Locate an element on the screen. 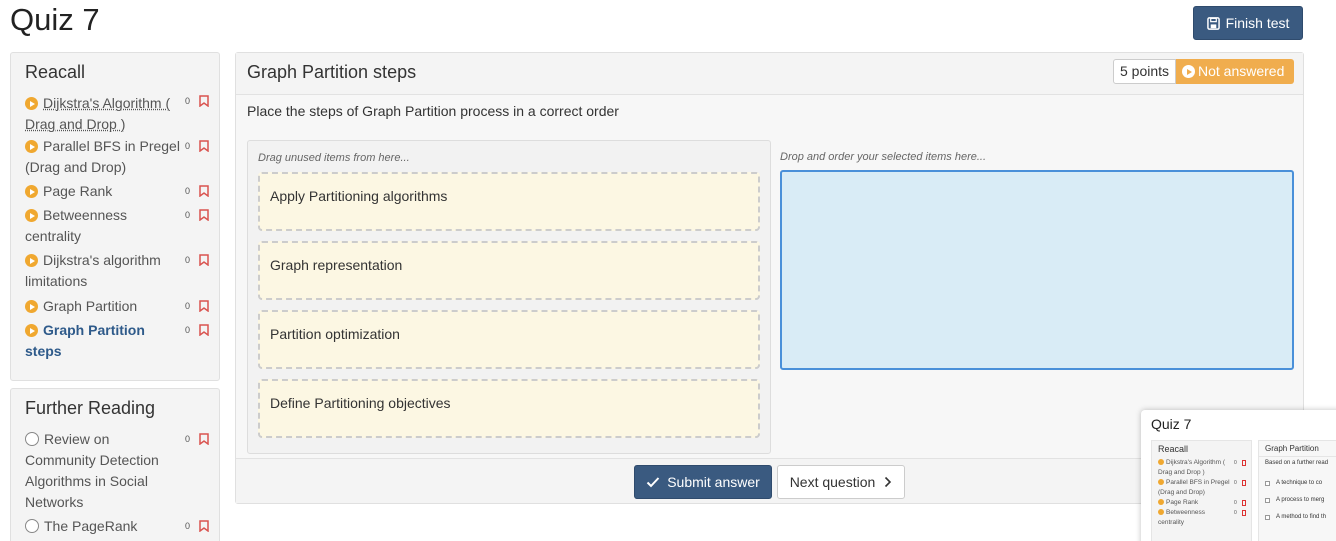  thumbnail-side-item: Dijkstra's Algorithm (0 is located at coordinates (1201, 463).